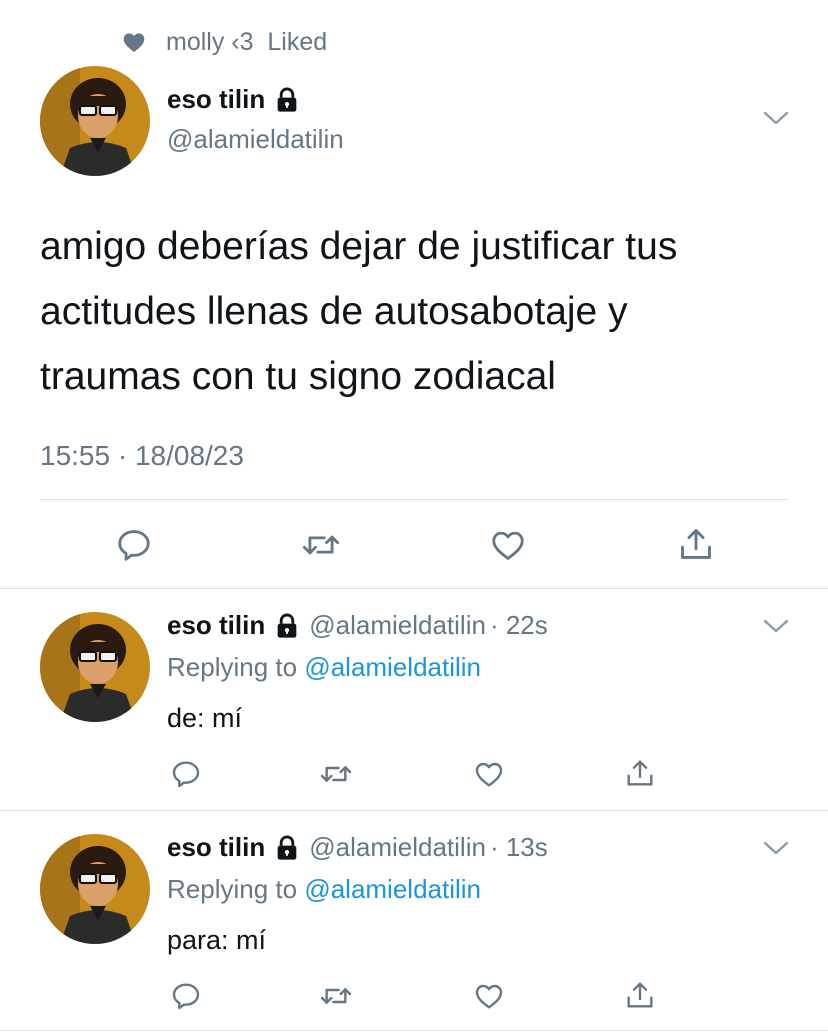  Describe the element at coordinates (519, 625) in the screenshot. I see `relative-time: · 22s` at that location.